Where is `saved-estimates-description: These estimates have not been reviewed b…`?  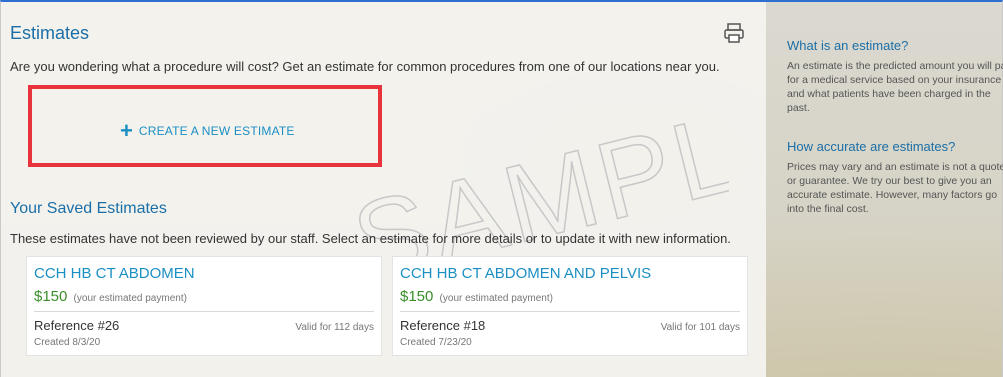
saved-estimates-description: These estimates have not been reviewed b… is located at coordinates (370, 238).